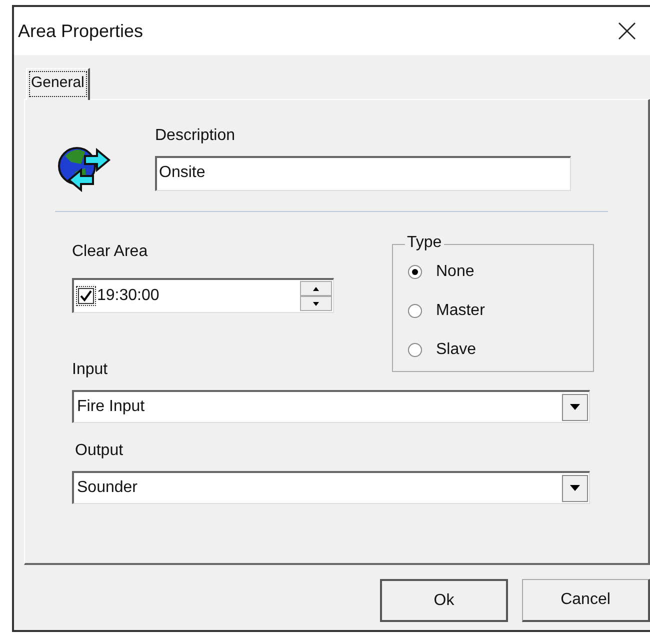 The width and height of the screenshot is (650, 634). I want to click on text-field: Onsite, so click(363, 173).